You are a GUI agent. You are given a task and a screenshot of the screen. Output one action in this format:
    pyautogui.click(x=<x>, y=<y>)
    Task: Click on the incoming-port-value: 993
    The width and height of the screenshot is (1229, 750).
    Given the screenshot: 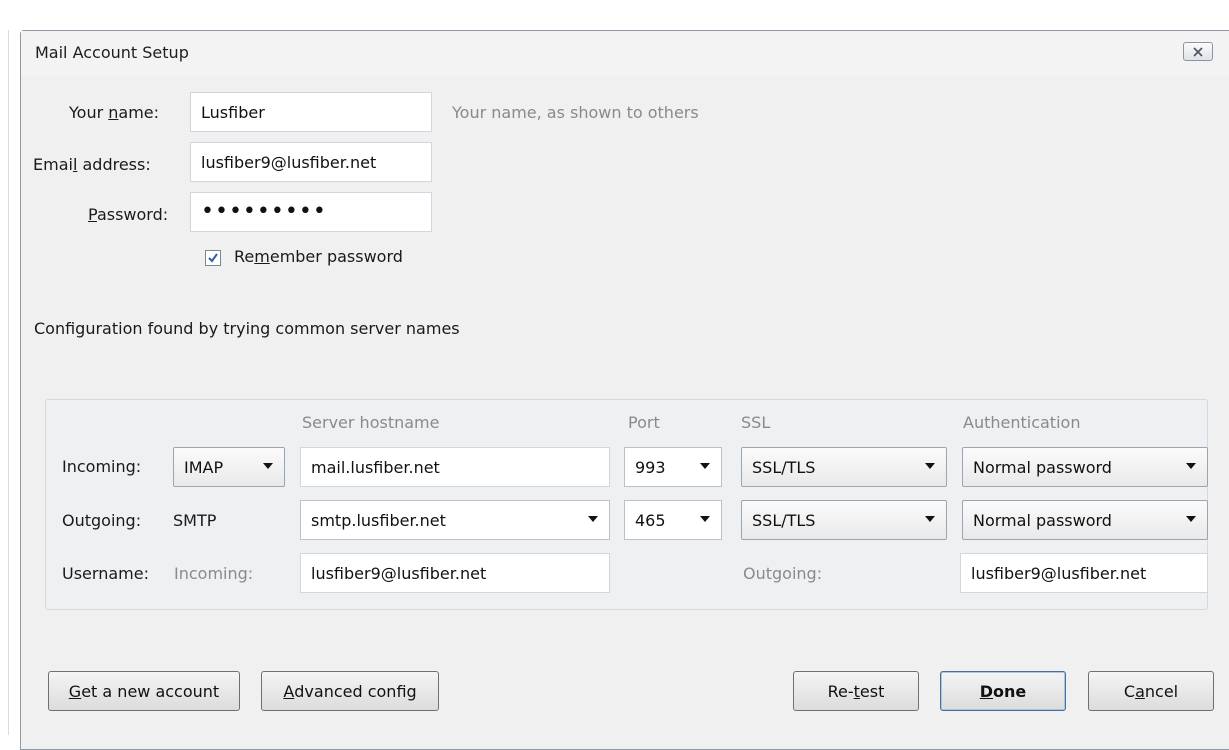 What is the action you would take?
    pyautogui.click(x=650, y=467)
    